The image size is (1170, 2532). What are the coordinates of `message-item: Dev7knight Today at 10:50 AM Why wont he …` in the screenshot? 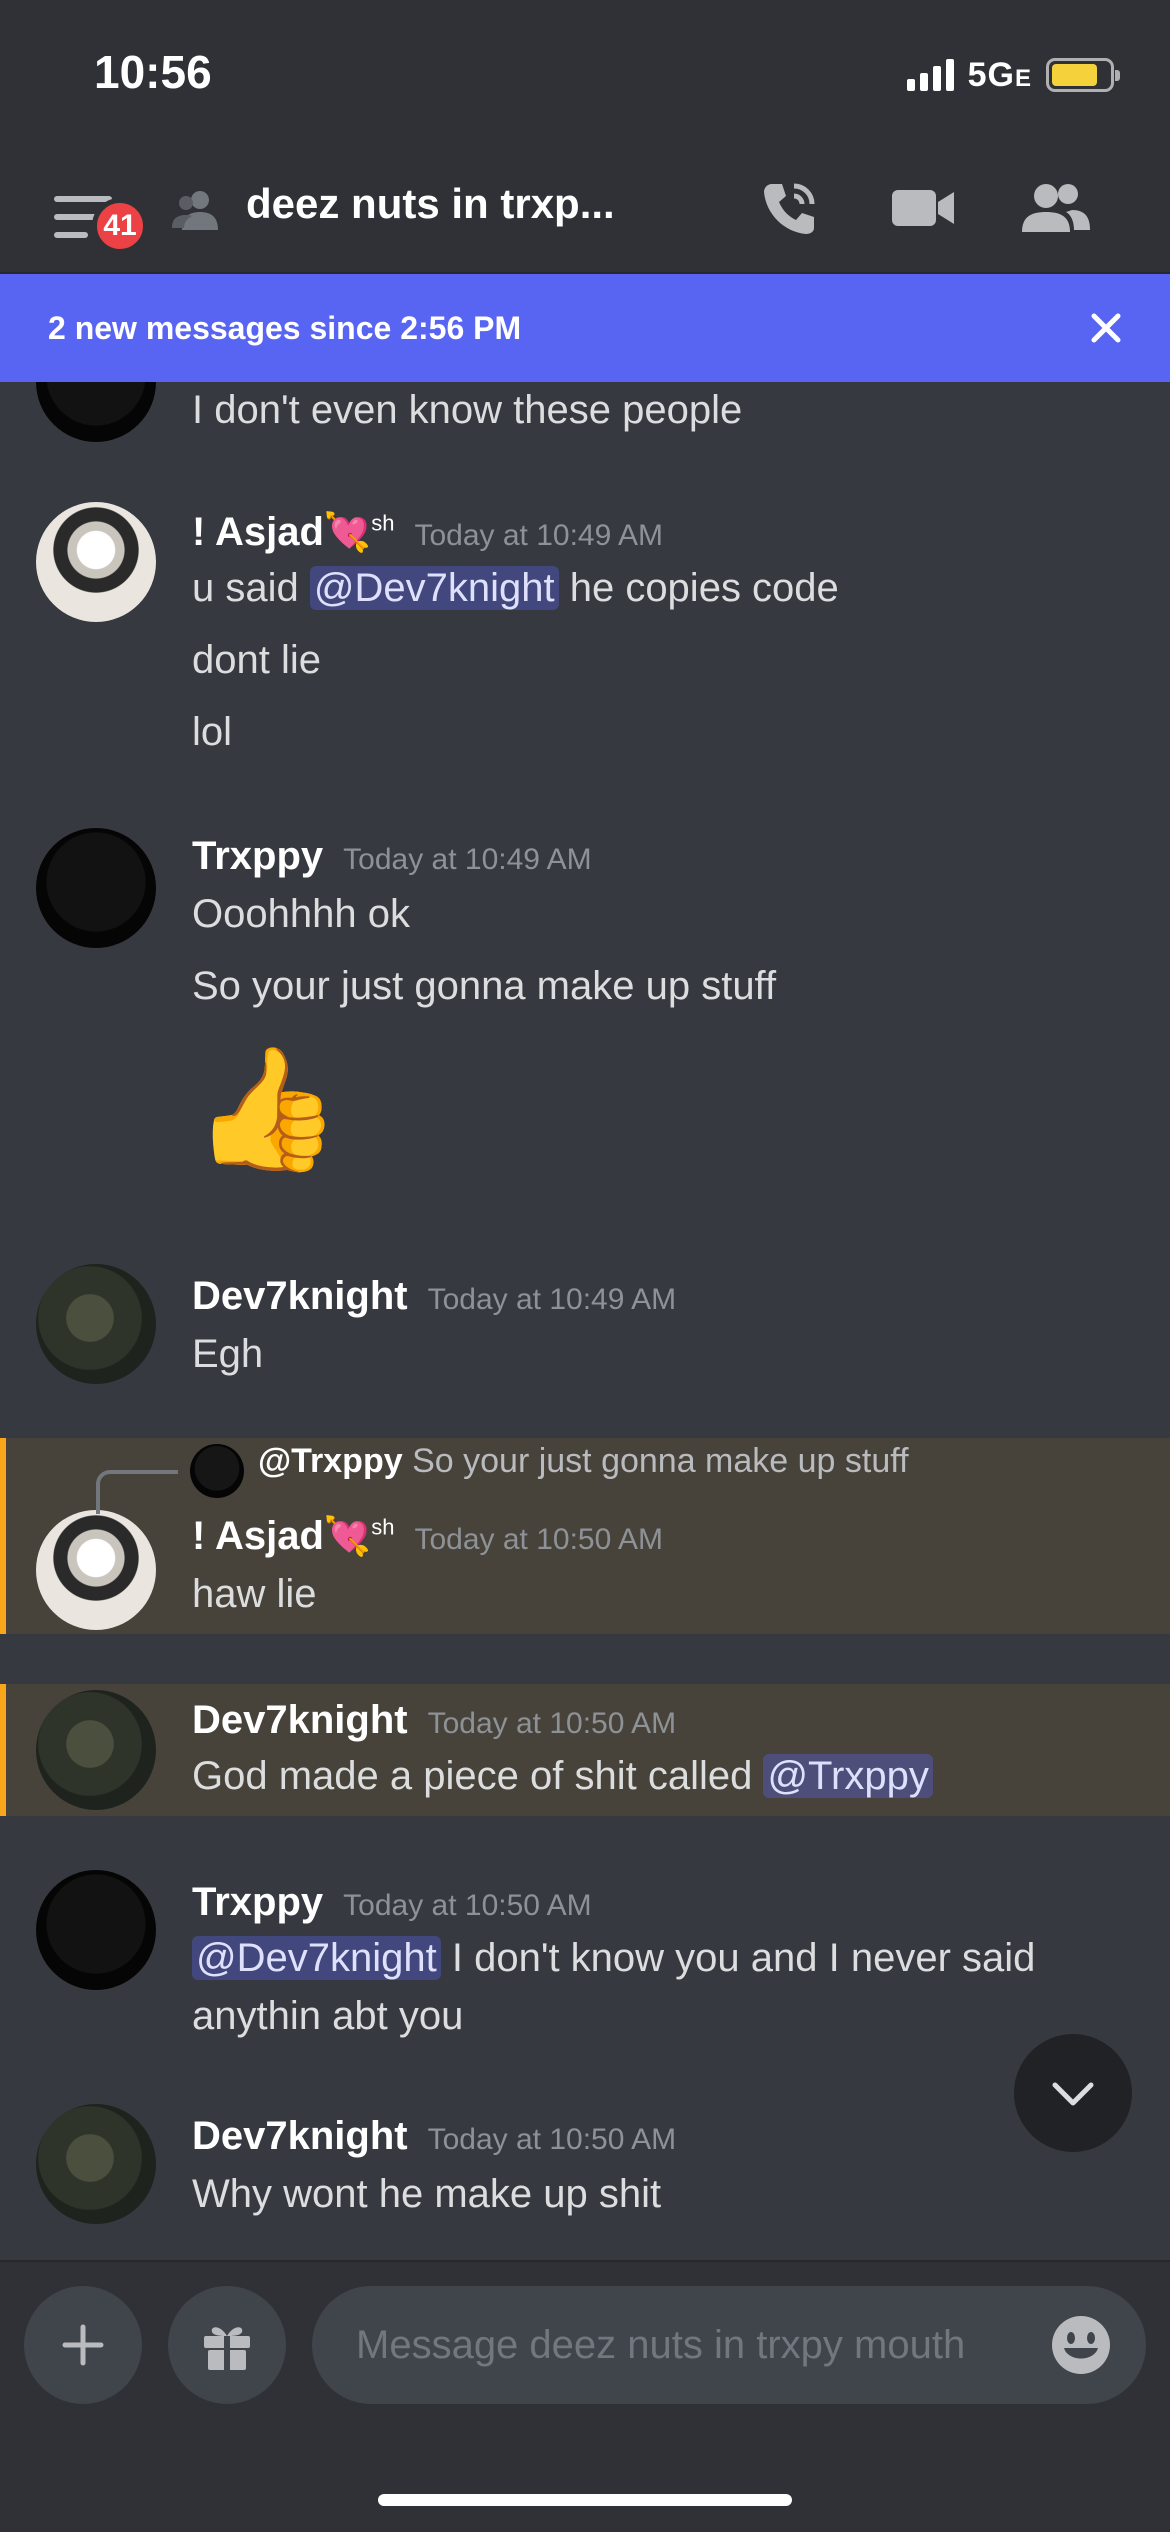 It's located at (585, 2165).